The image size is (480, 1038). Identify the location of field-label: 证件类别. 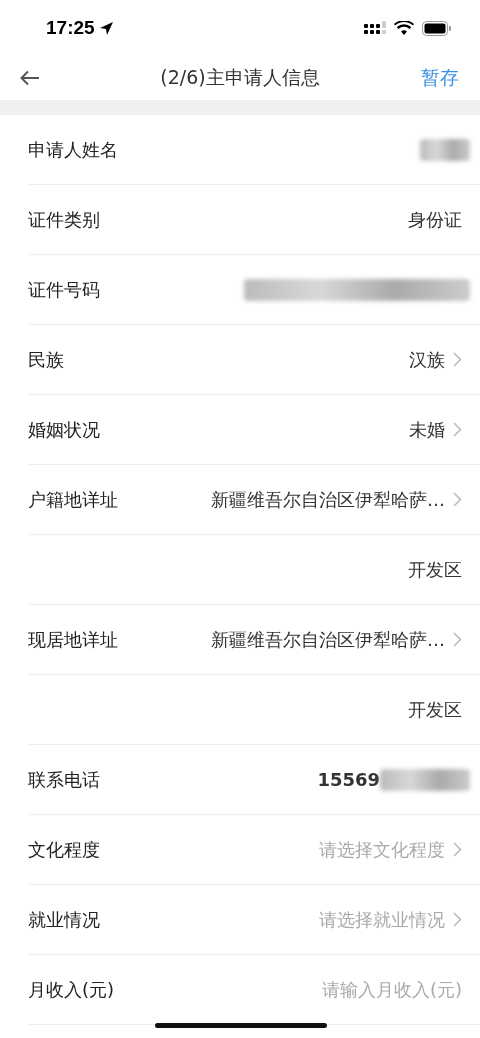
(64, 219).